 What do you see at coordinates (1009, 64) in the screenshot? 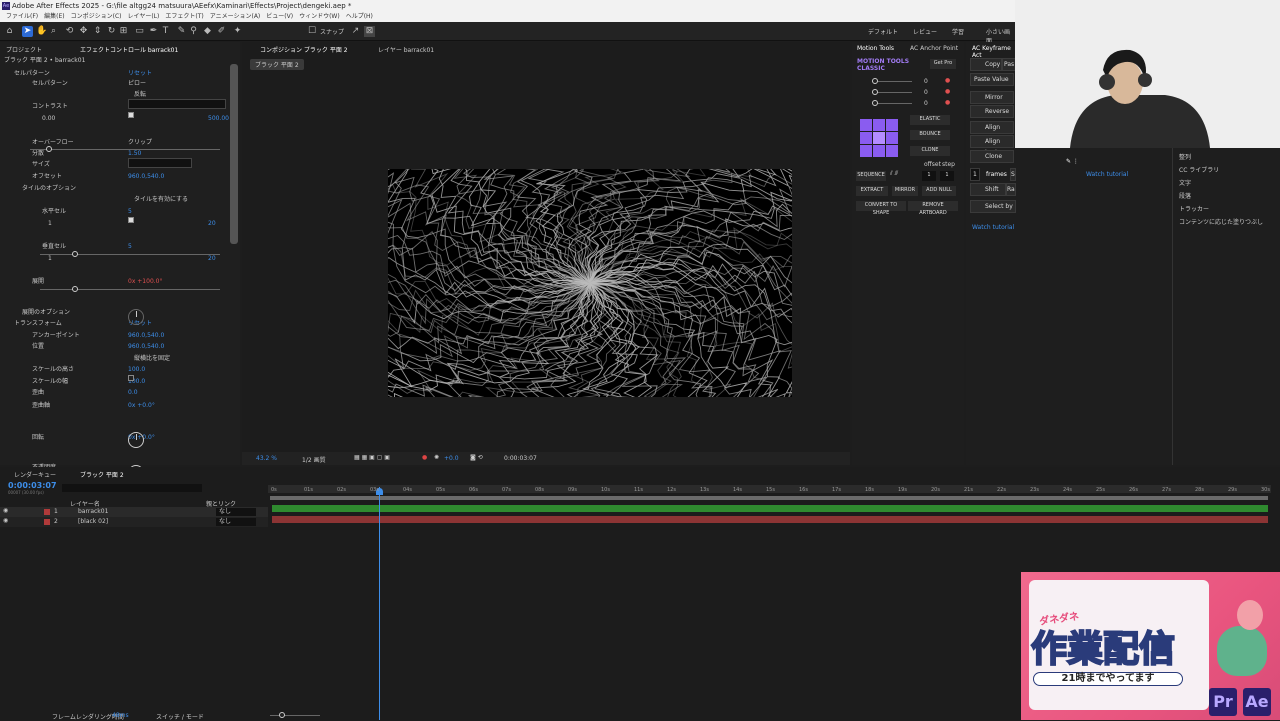
I see `paste-button: Pas` at bounding box center [1009, 64].